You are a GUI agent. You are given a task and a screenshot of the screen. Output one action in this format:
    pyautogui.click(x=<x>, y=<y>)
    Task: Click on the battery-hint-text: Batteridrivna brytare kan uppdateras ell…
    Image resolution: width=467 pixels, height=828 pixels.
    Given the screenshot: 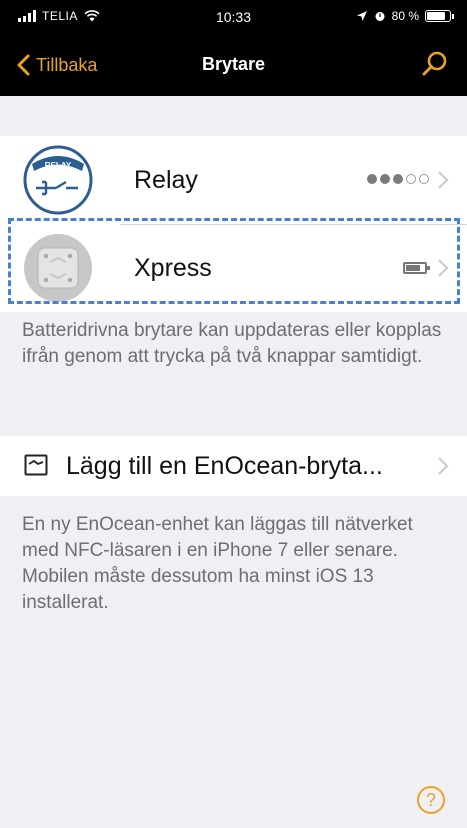 What is the action you would take?
    pyautogui.click(x=232, y=343)
    